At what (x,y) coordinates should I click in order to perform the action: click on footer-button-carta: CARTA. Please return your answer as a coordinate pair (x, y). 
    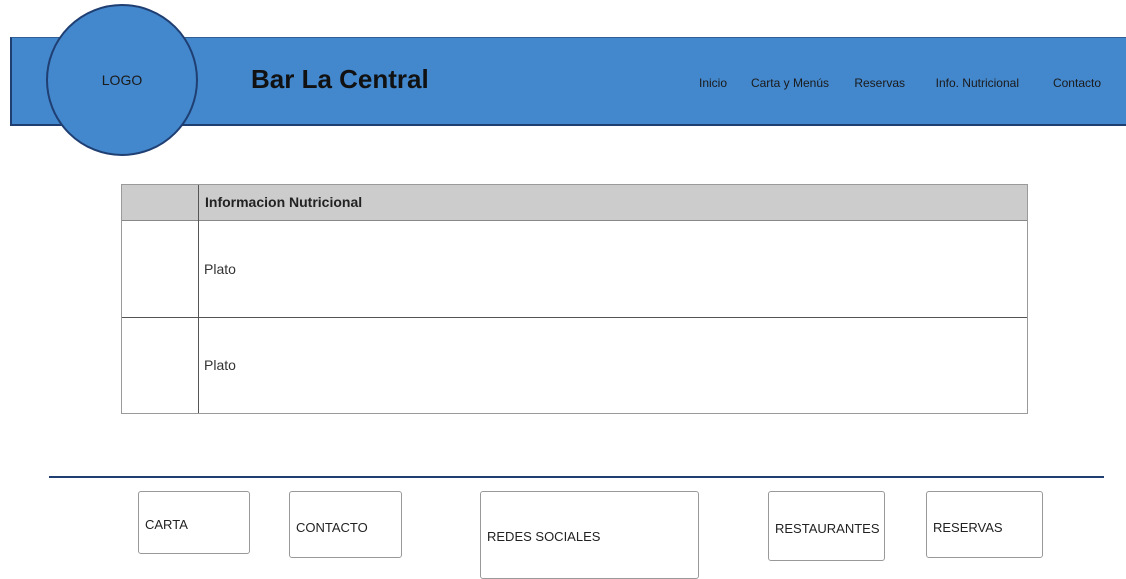
    Looking at the image, I should click on (194, 522).